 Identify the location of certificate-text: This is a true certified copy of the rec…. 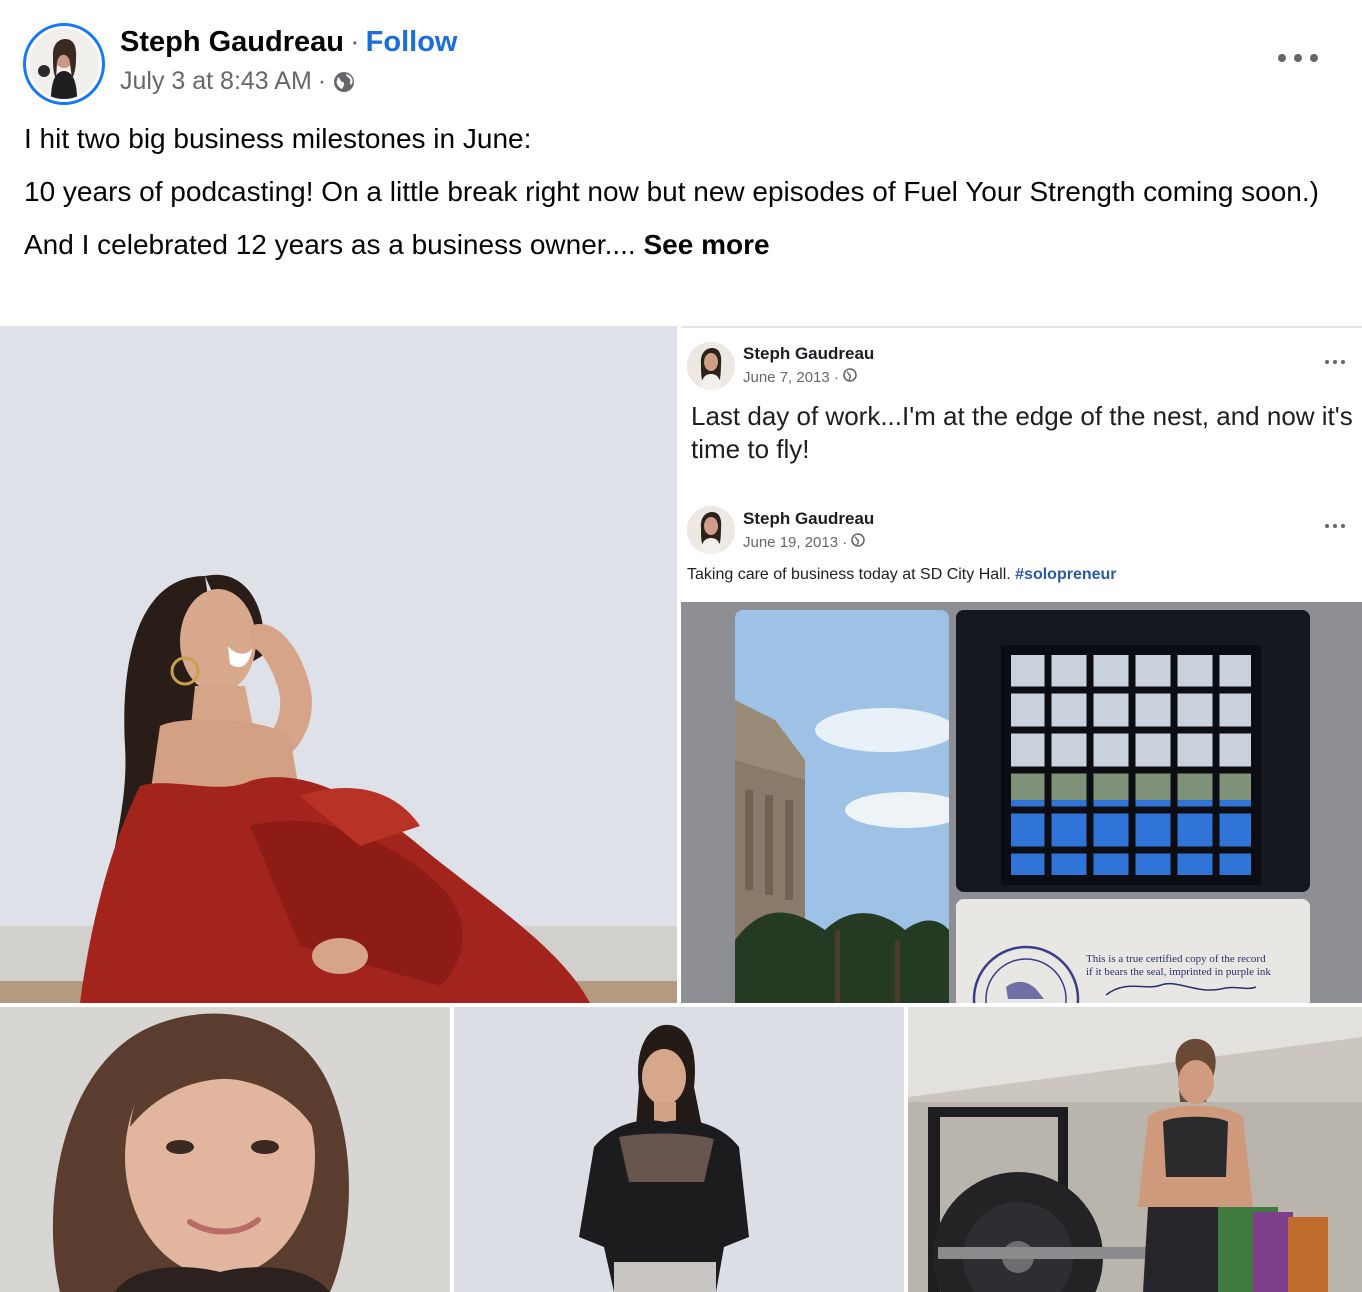
(1178, 966).